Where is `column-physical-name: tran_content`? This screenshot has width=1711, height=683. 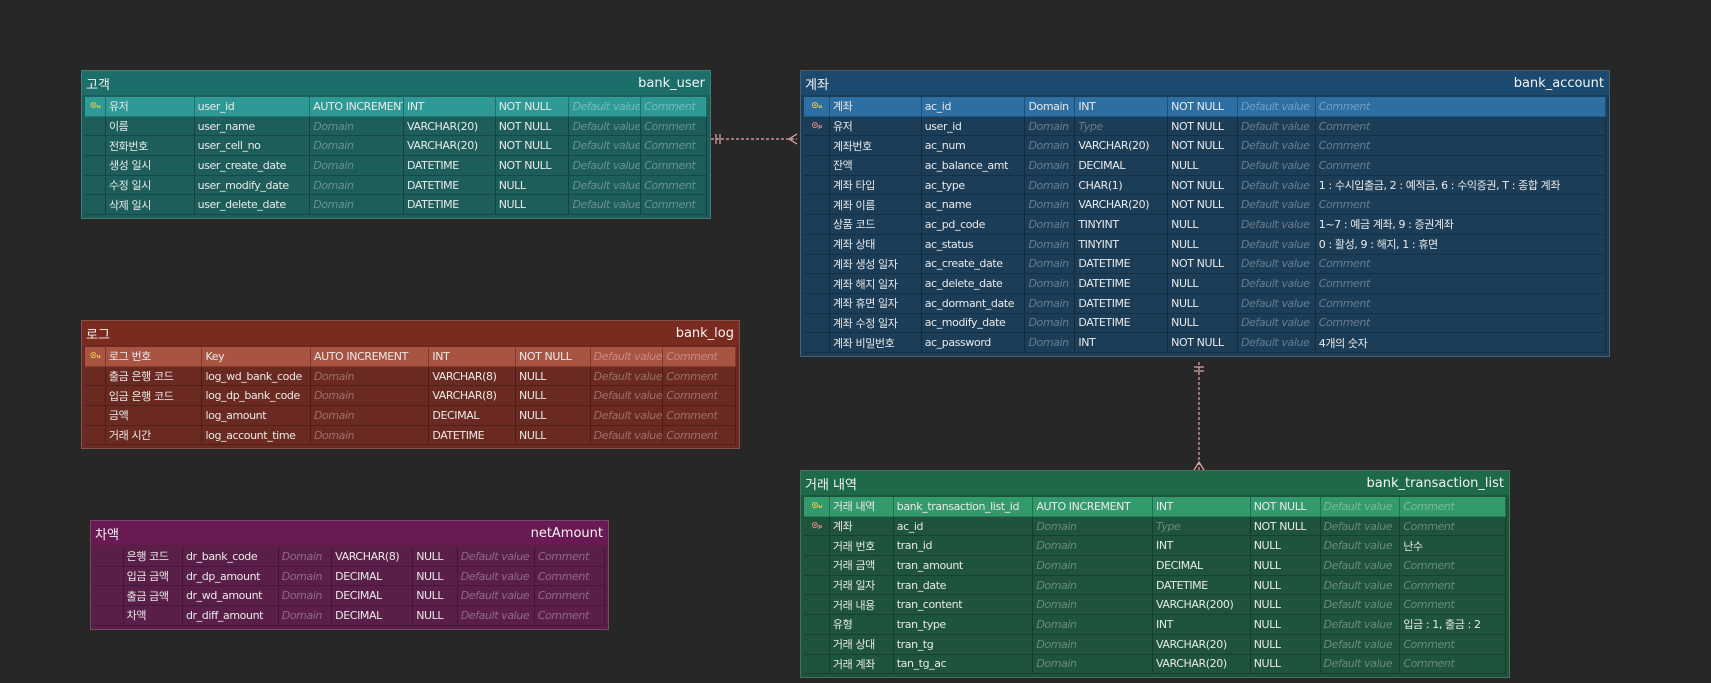 column-physical-name: tran_content is located at coordinates (963, 605).